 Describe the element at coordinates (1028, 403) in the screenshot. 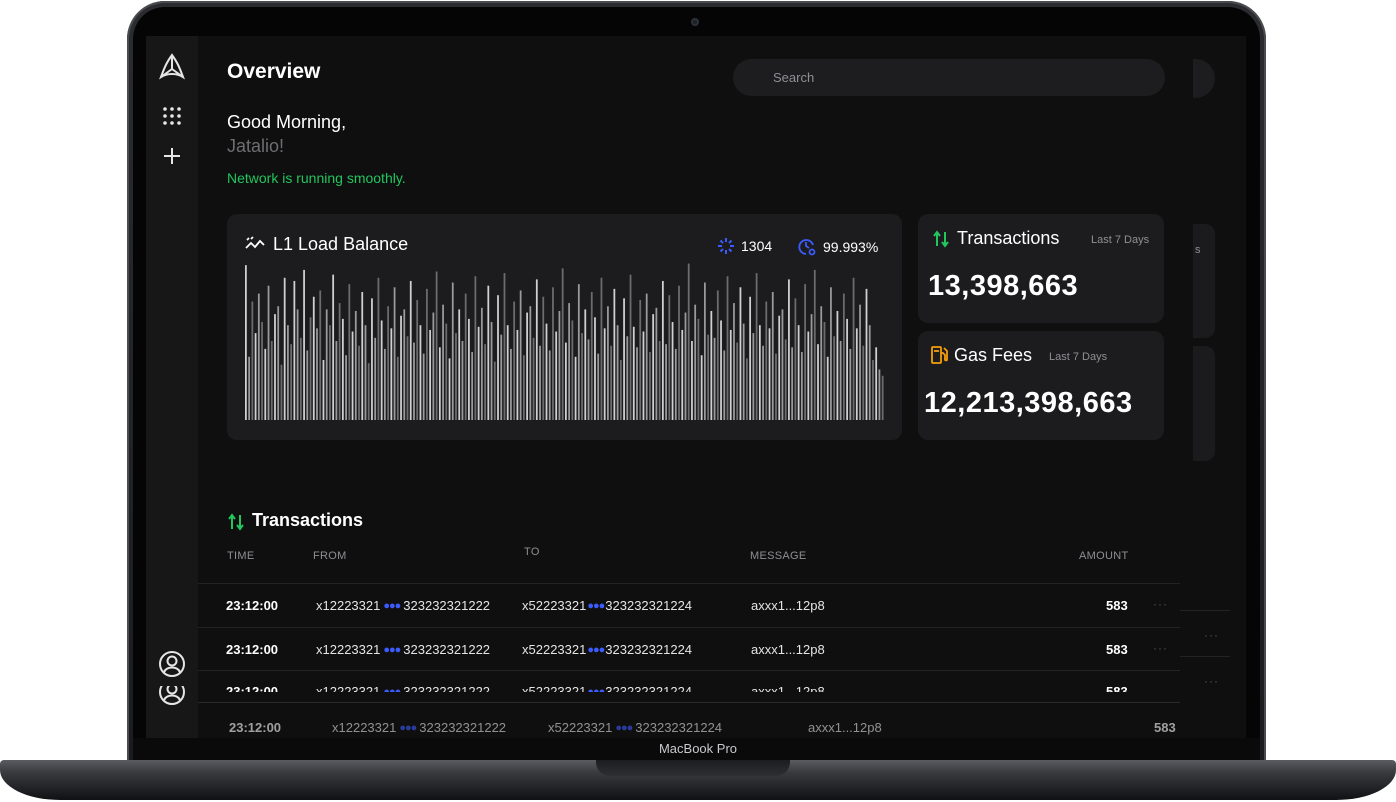

I see `gas-fees-value: 12,213,398,663` at that location.